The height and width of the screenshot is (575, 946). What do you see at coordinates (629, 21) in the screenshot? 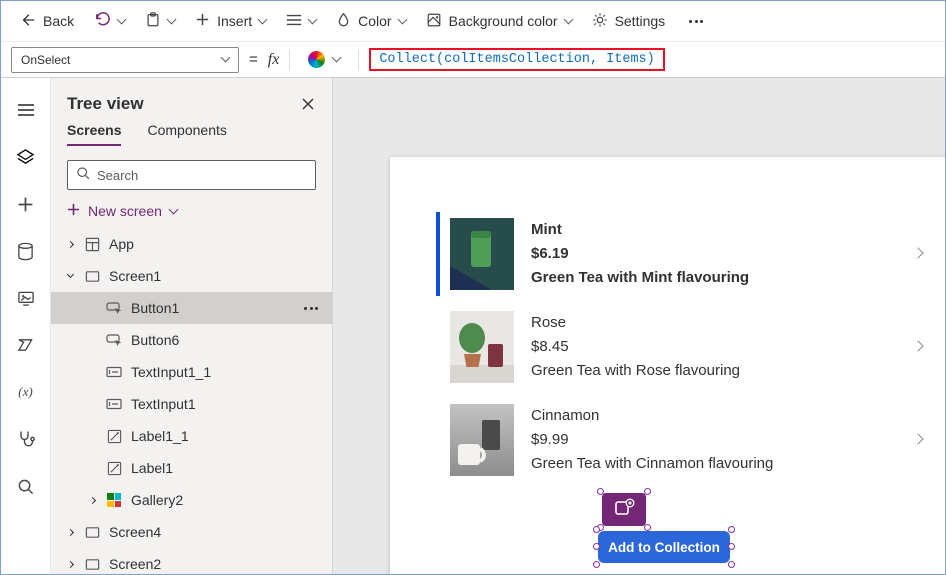
I see `settings-button: Settings` at bounding box center [629, 21].